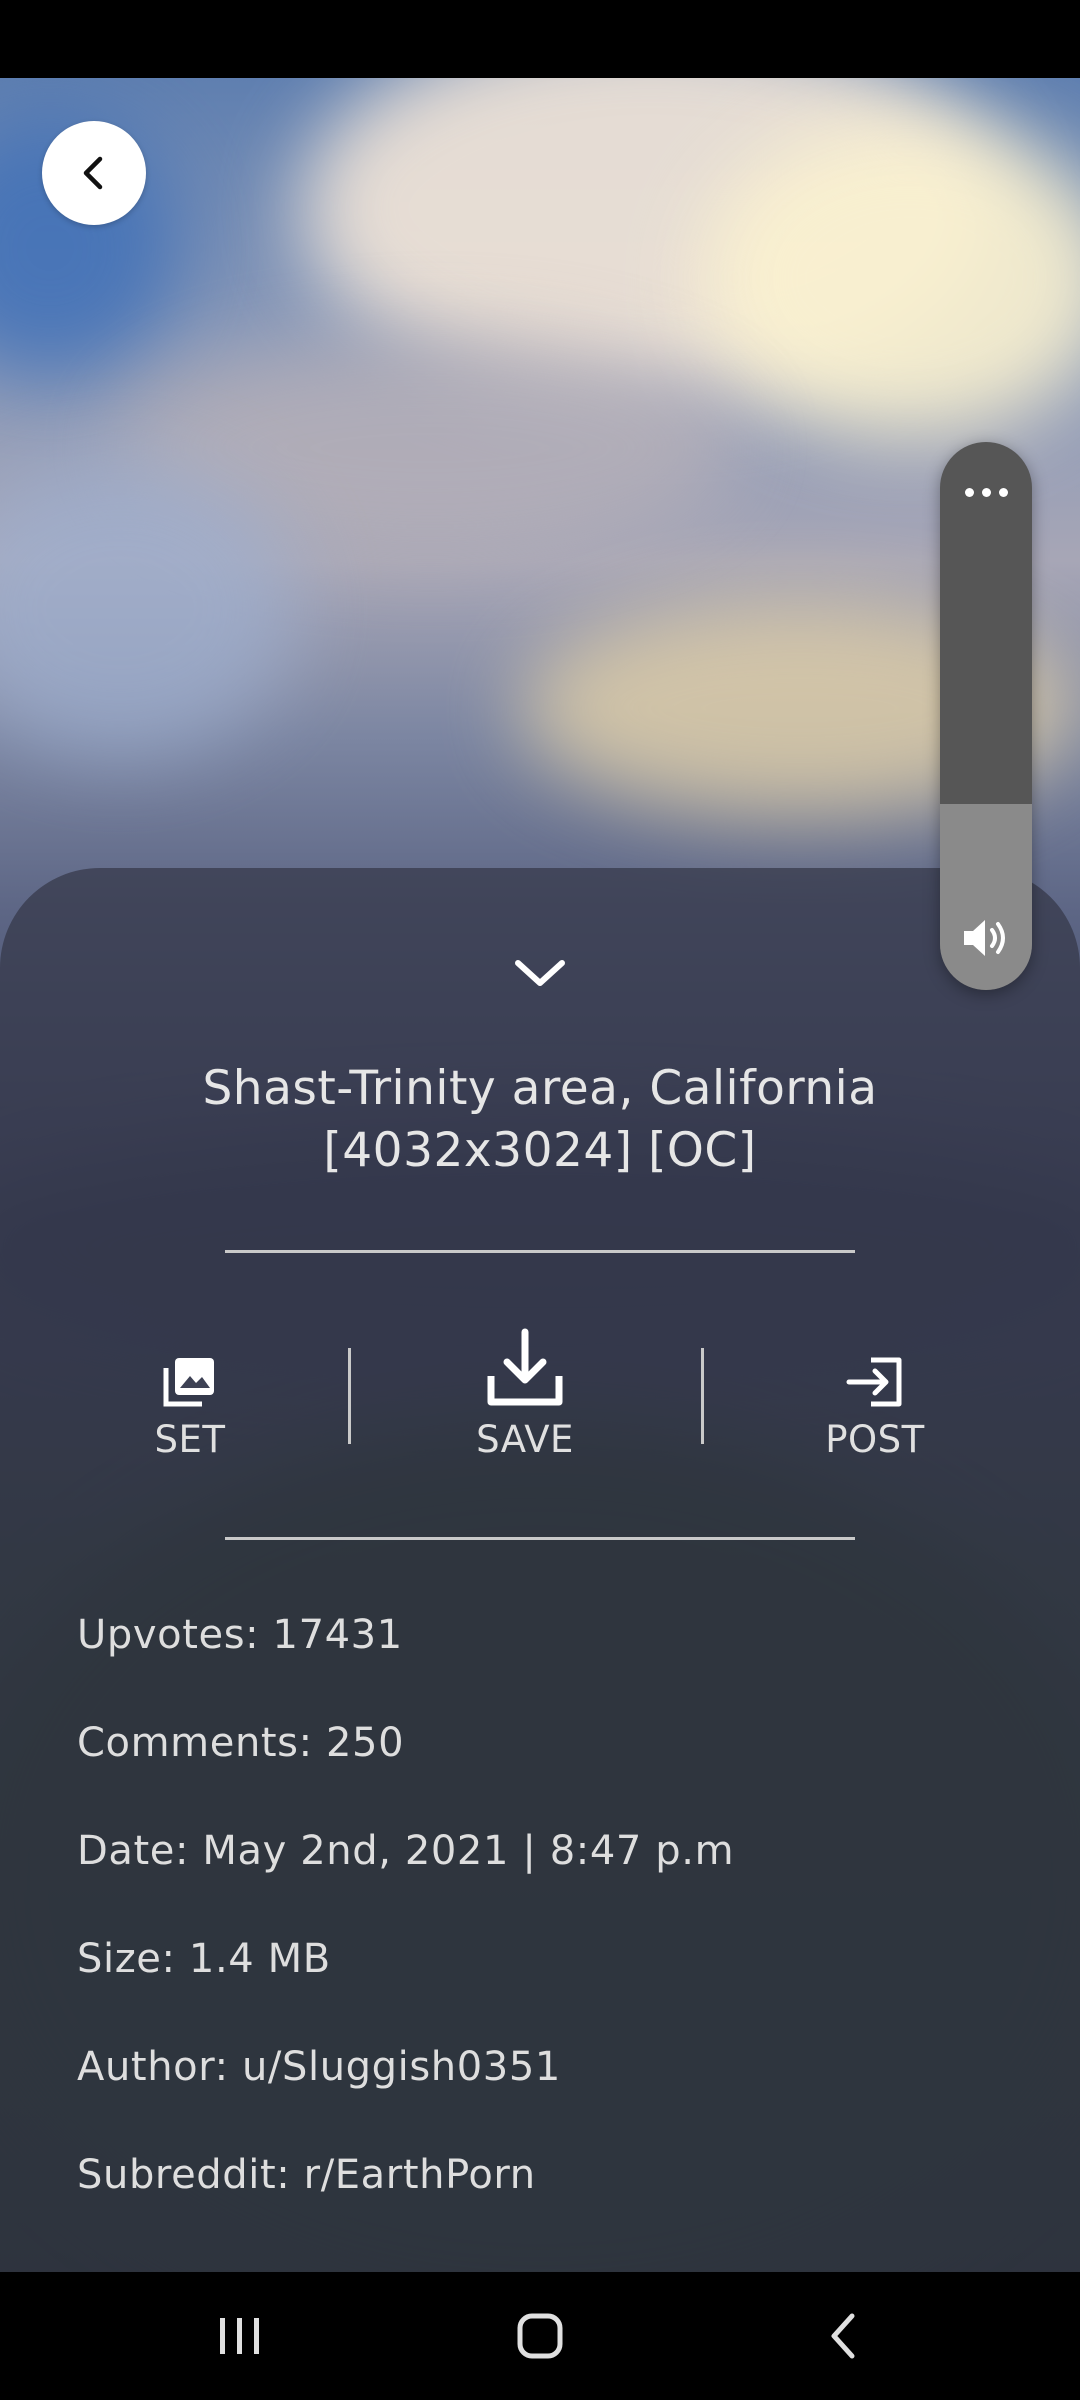  Describe the element at coordinates (986, 938) in the screenshot. I see `speaker-icon` at that location.